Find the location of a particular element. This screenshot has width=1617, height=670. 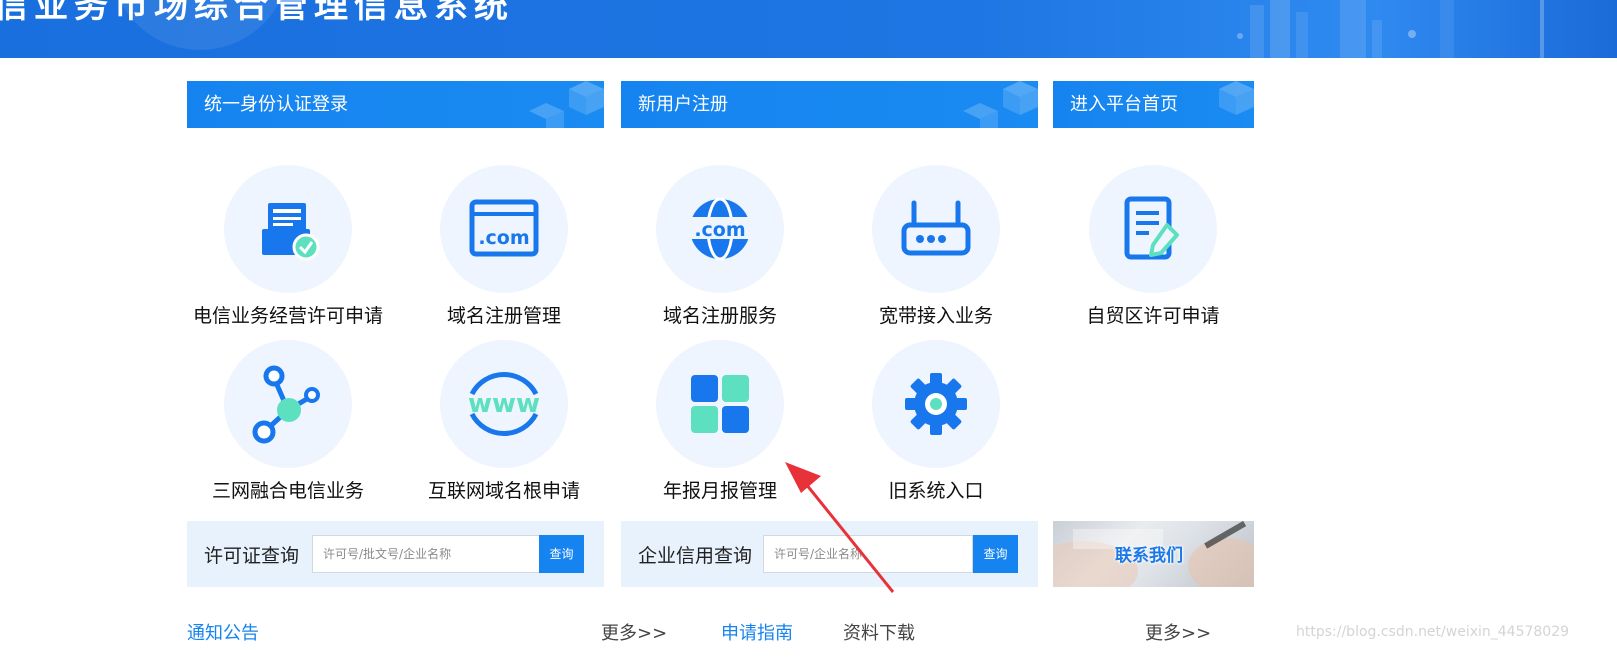

gear-icon is located at coordinates (936, 404).